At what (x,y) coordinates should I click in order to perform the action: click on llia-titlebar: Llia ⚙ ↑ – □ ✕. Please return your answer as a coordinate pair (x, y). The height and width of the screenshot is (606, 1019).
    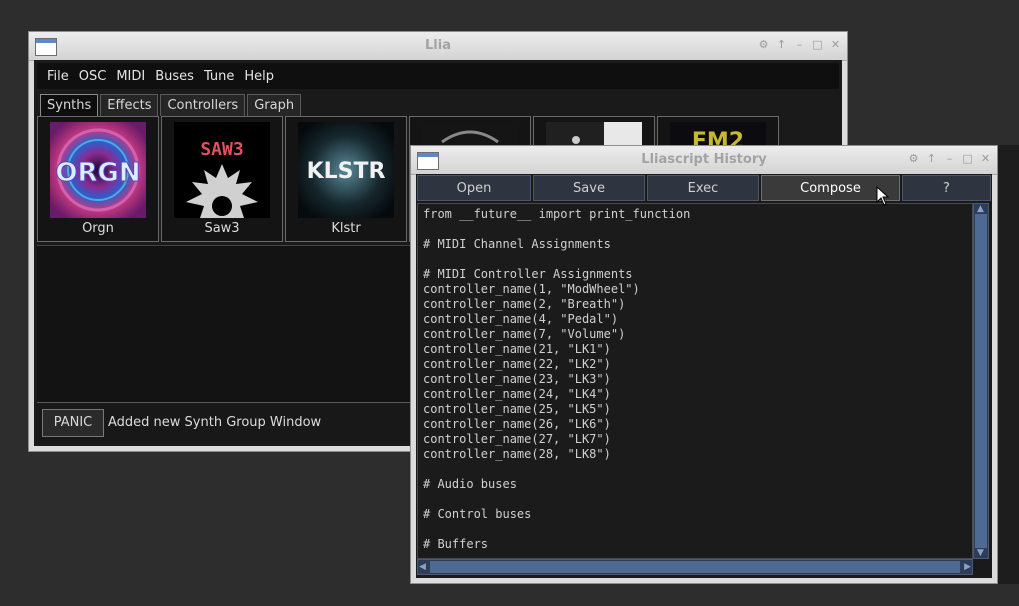
    Looking at the image, I should click on (438, 46).